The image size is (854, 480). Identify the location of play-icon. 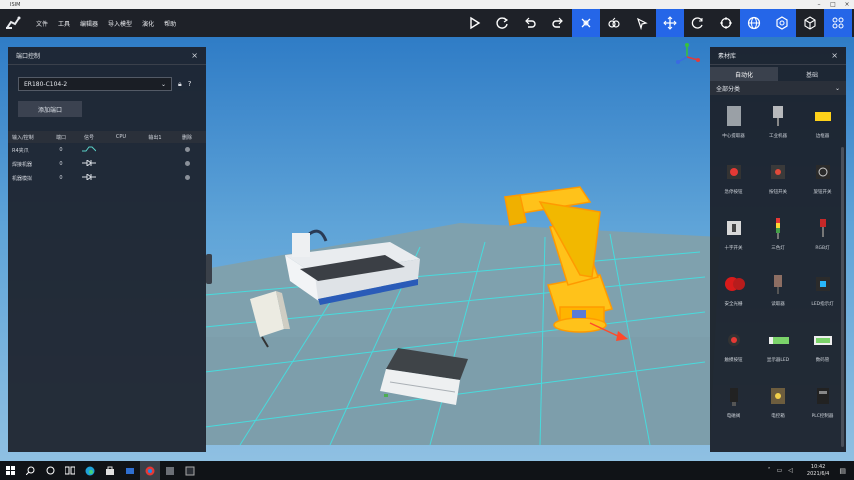
(474, 23).